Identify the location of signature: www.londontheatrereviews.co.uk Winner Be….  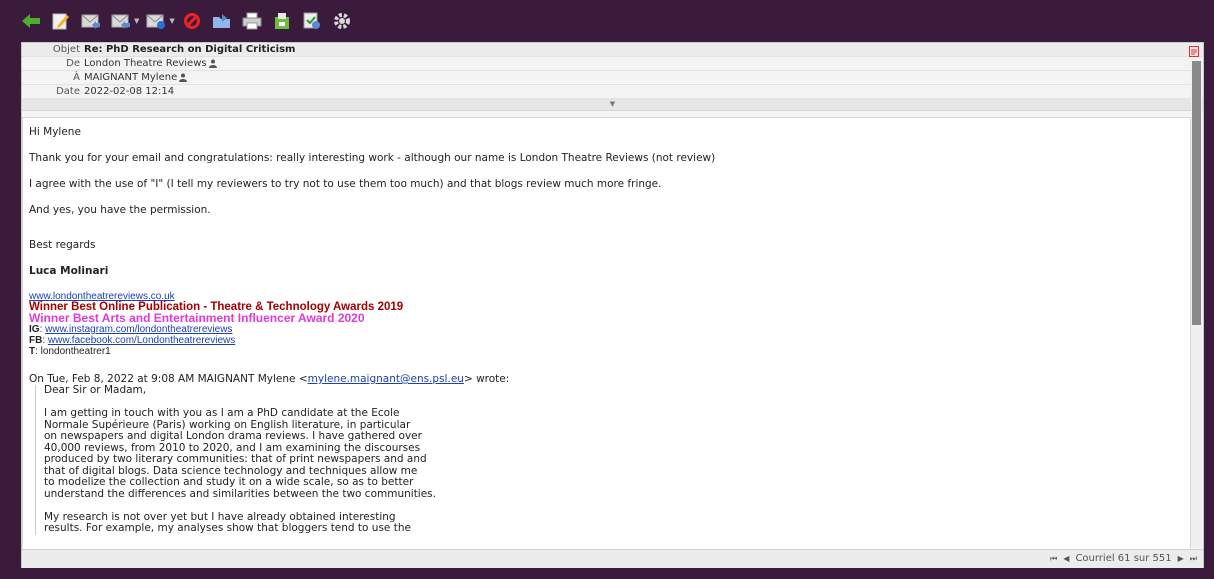
(606, 324).